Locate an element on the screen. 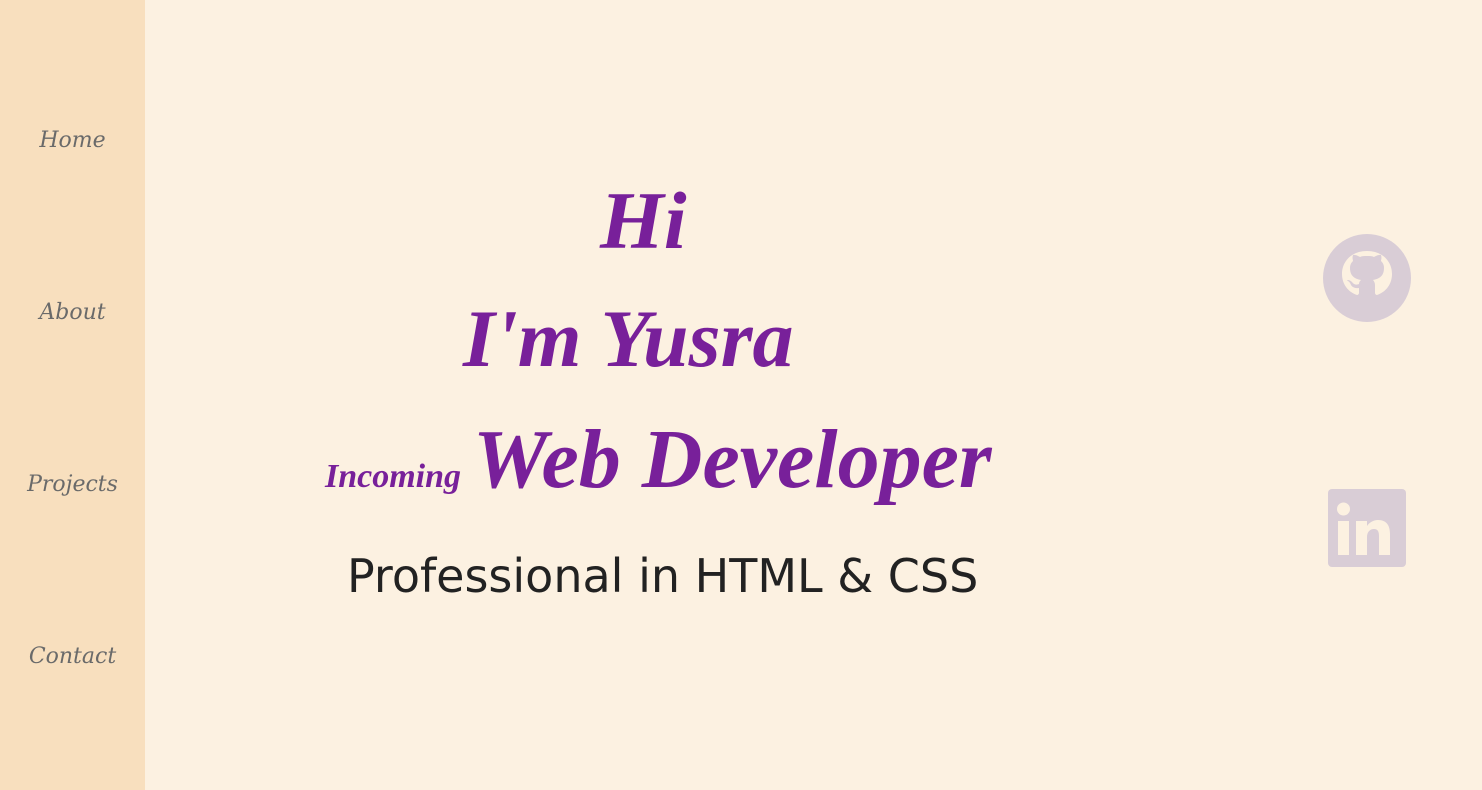 The width and height of the screenshot is (1482, 790). github-icon is located at coordinates (1367, 278).